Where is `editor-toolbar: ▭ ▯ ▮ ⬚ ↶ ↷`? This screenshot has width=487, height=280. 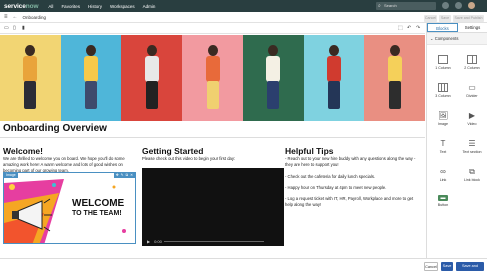
editor-toolbar: ▭ ▯ ▮ ⬚ ↶ ↷ is located at coordinates (212, 28).